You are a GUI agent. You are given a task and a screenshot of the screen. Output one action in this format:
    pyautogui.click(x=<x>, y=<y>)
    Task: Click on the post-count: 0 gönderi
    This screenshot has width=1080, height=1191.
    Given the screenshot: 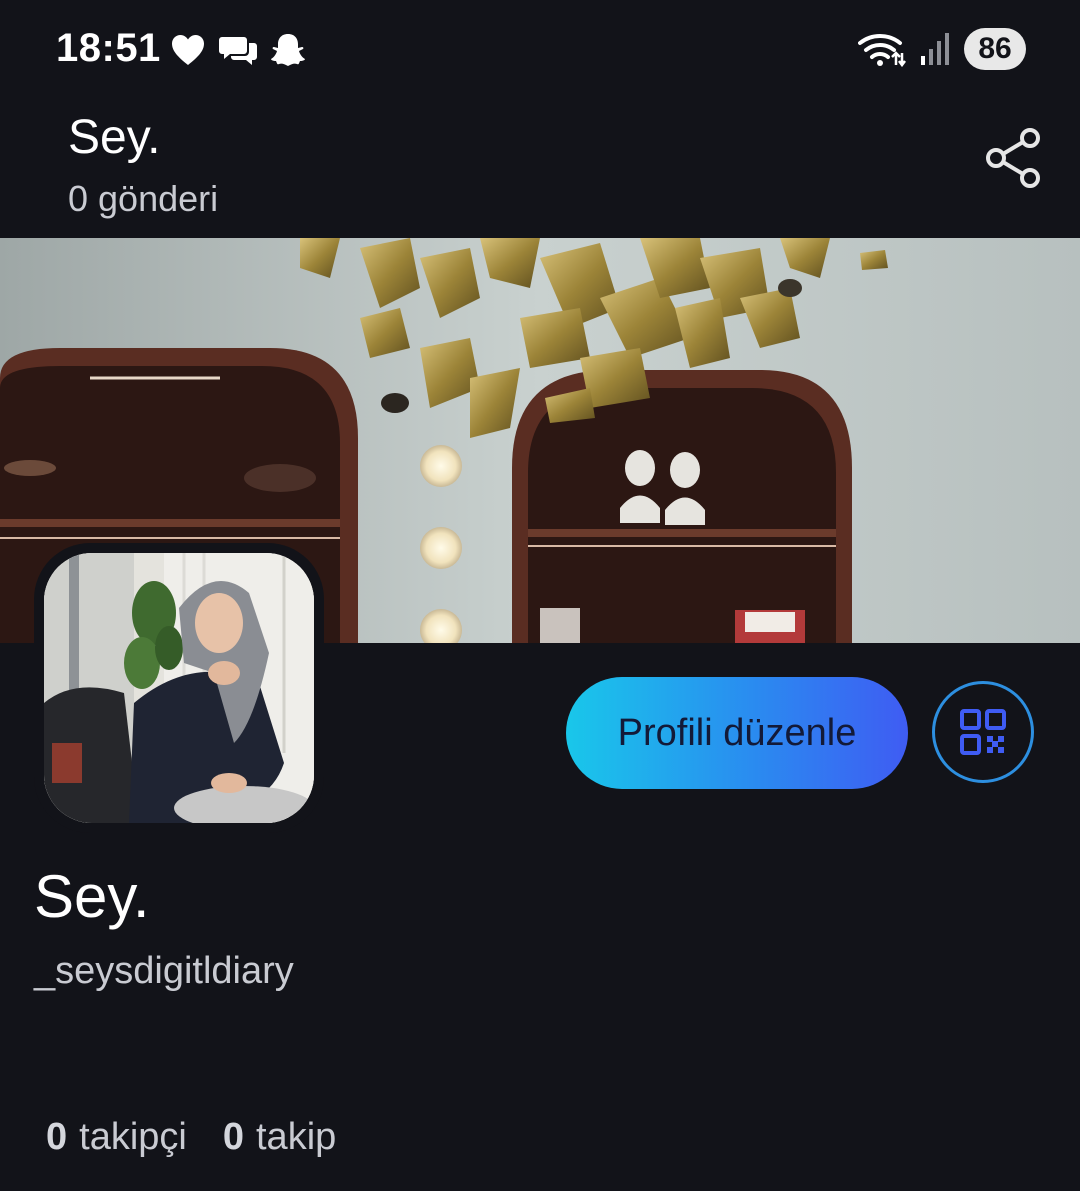 What is the action you would take?
    pyautogui.click(x=143, y=198)
    